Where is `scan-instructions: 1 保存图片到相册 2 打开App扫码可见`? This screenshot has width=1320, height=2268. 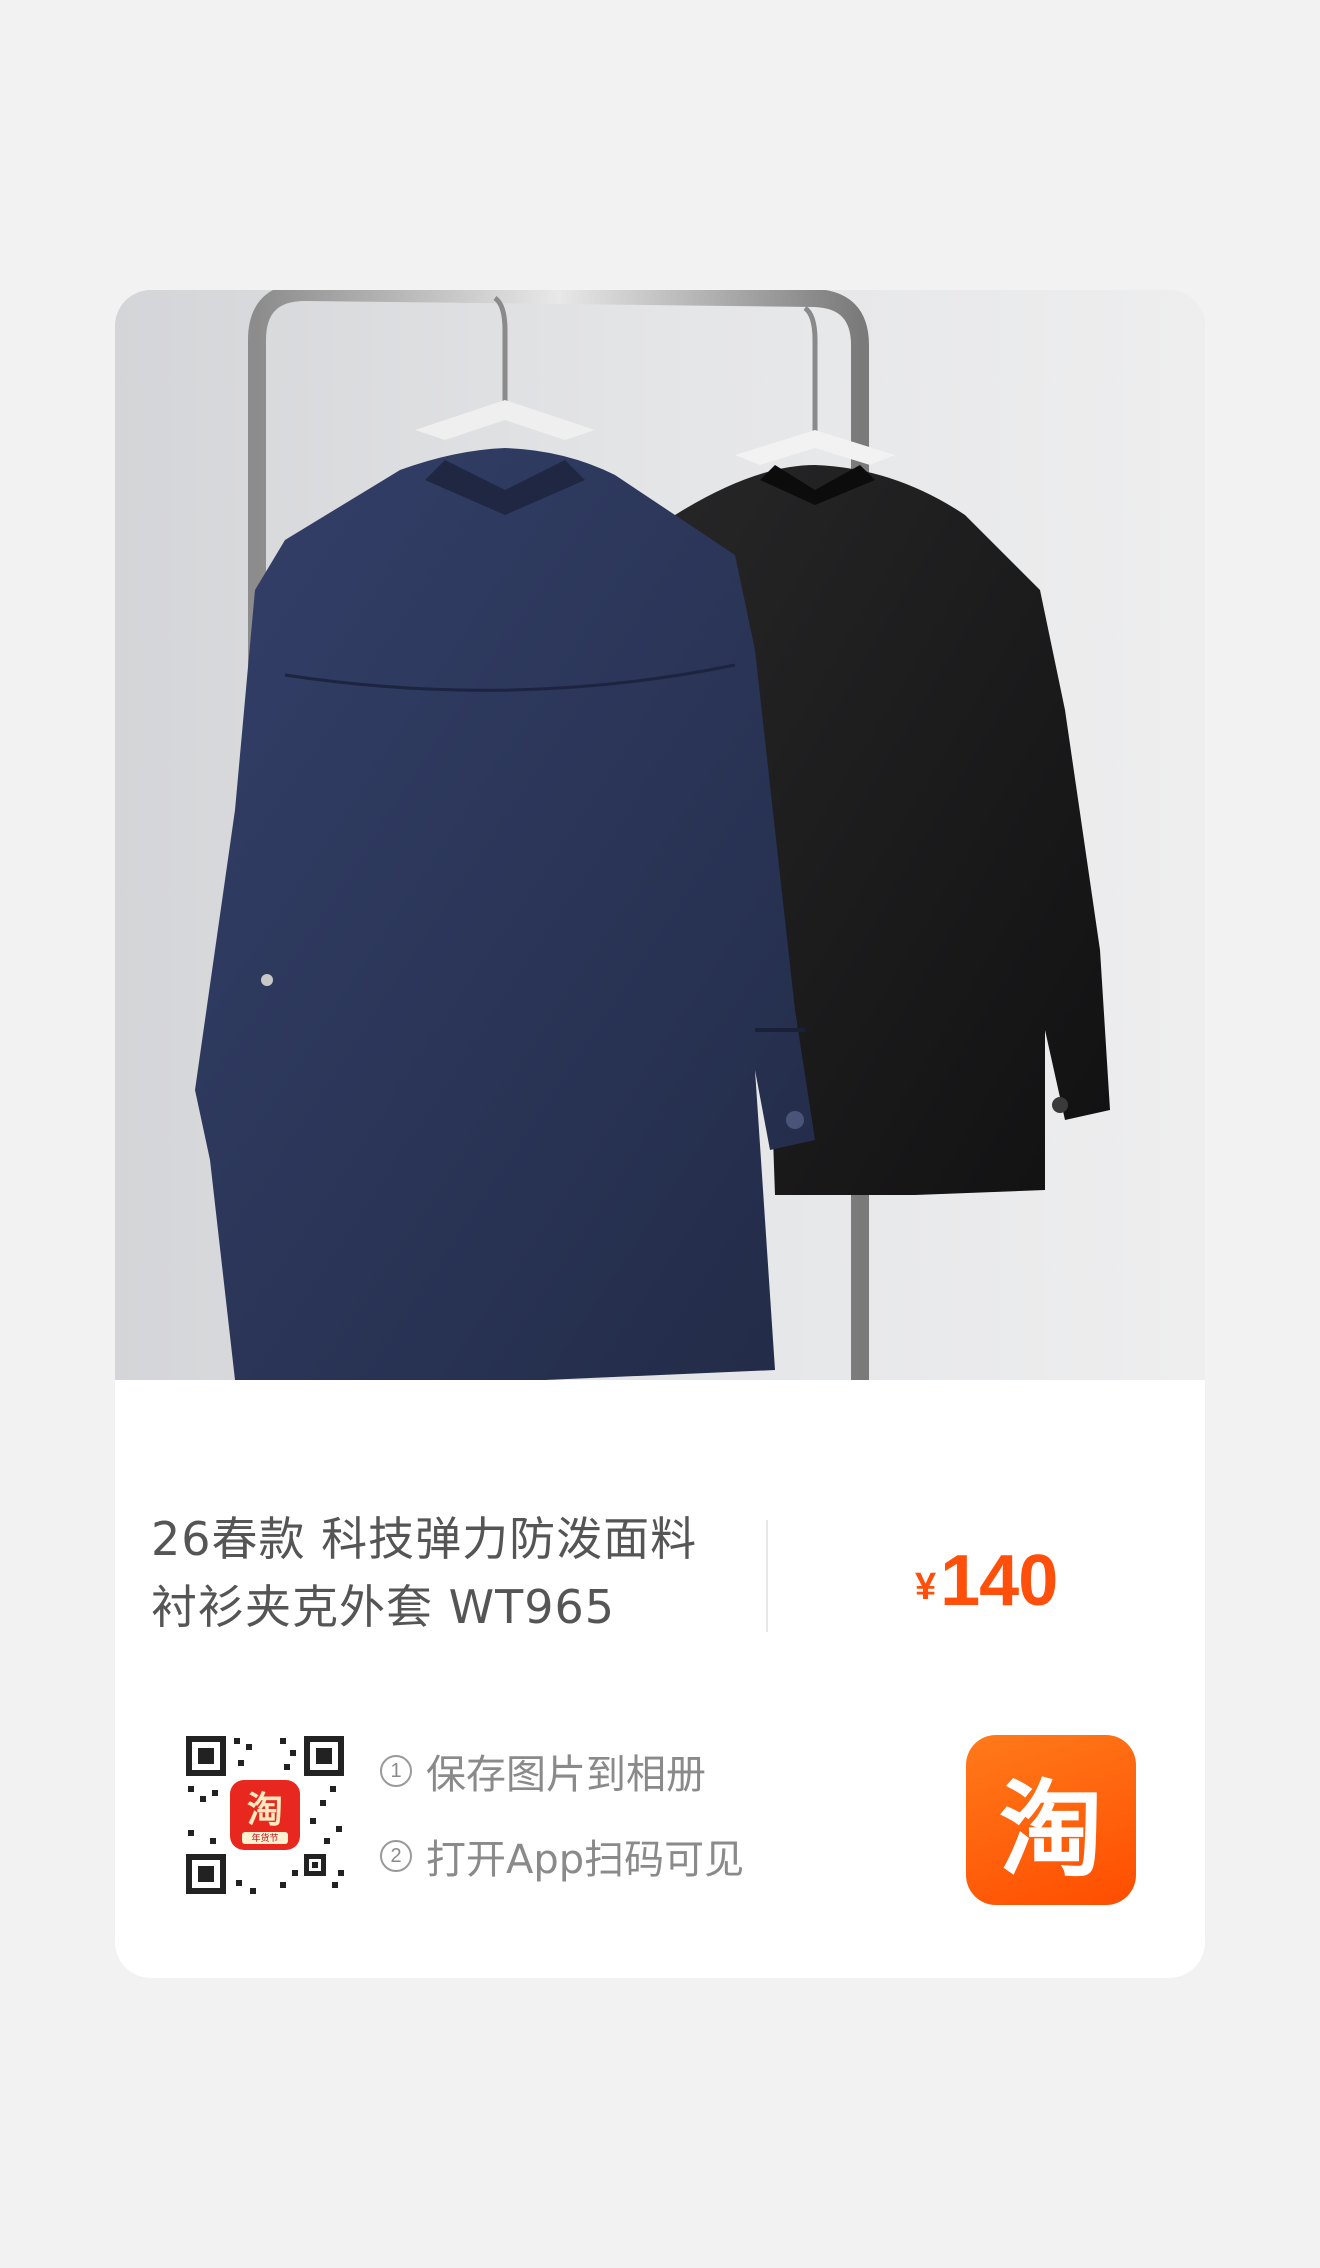
scan-instructions: 1 保存图片到相册 2 打开App扫码可见 is located at coordinates (562, 1830).